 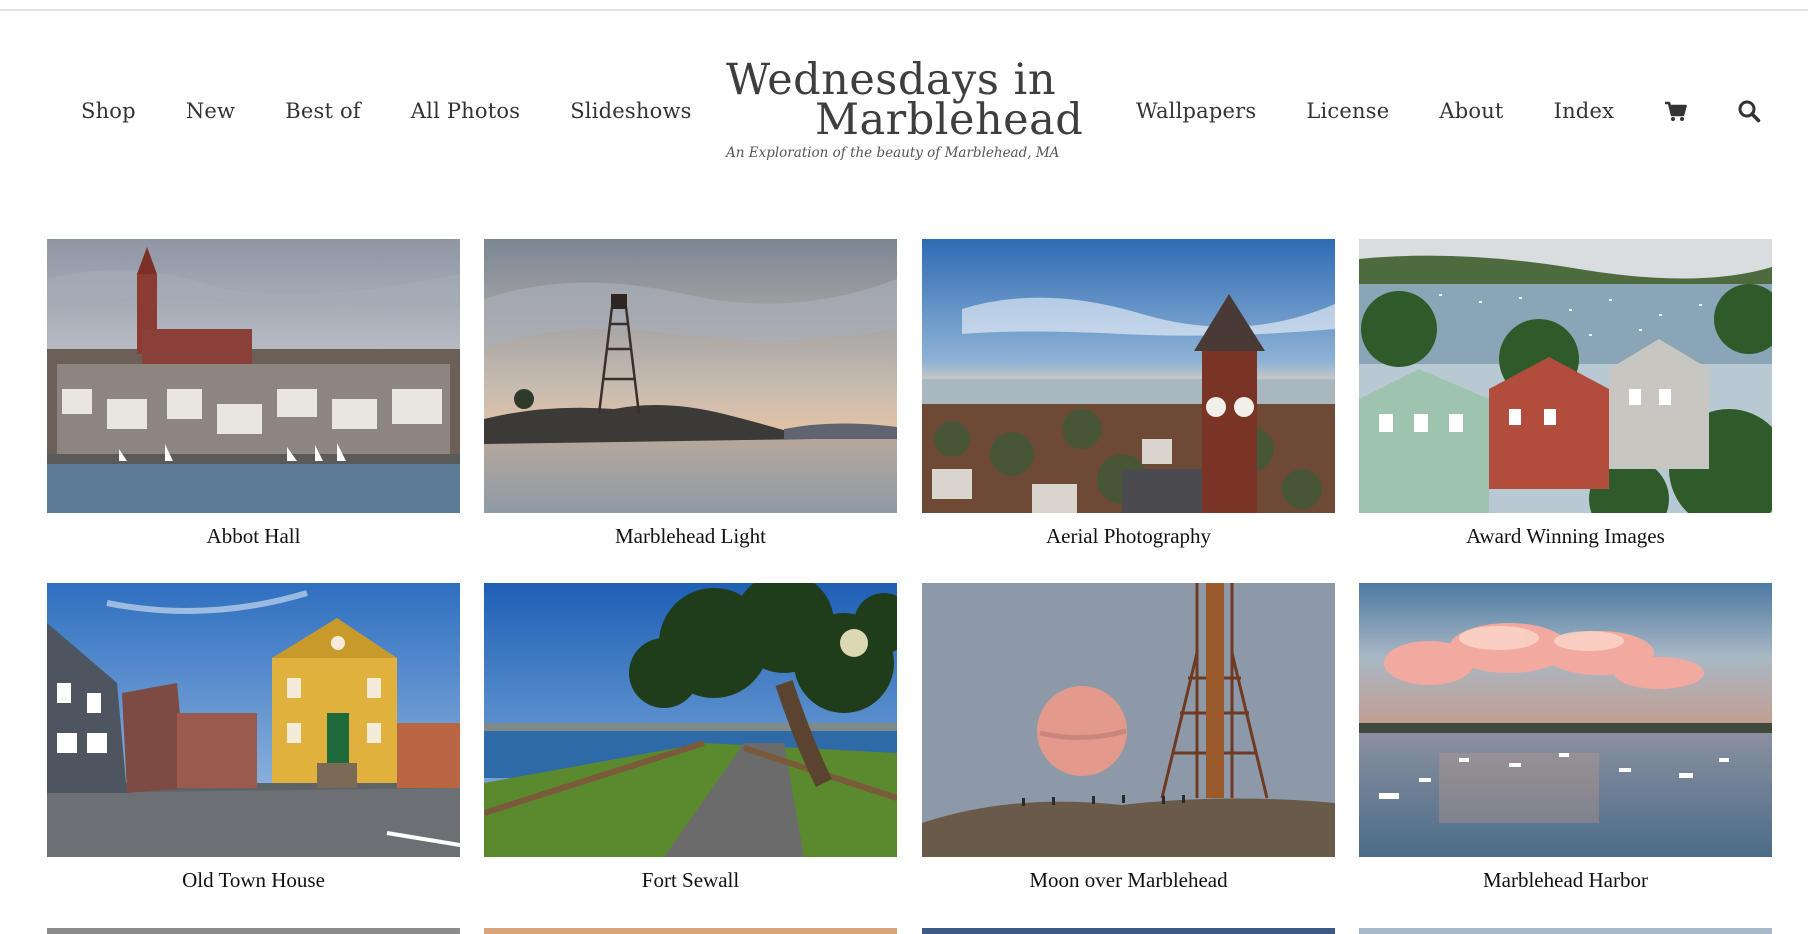 I want to click on cart-icon, so click(x=1675, y=111).